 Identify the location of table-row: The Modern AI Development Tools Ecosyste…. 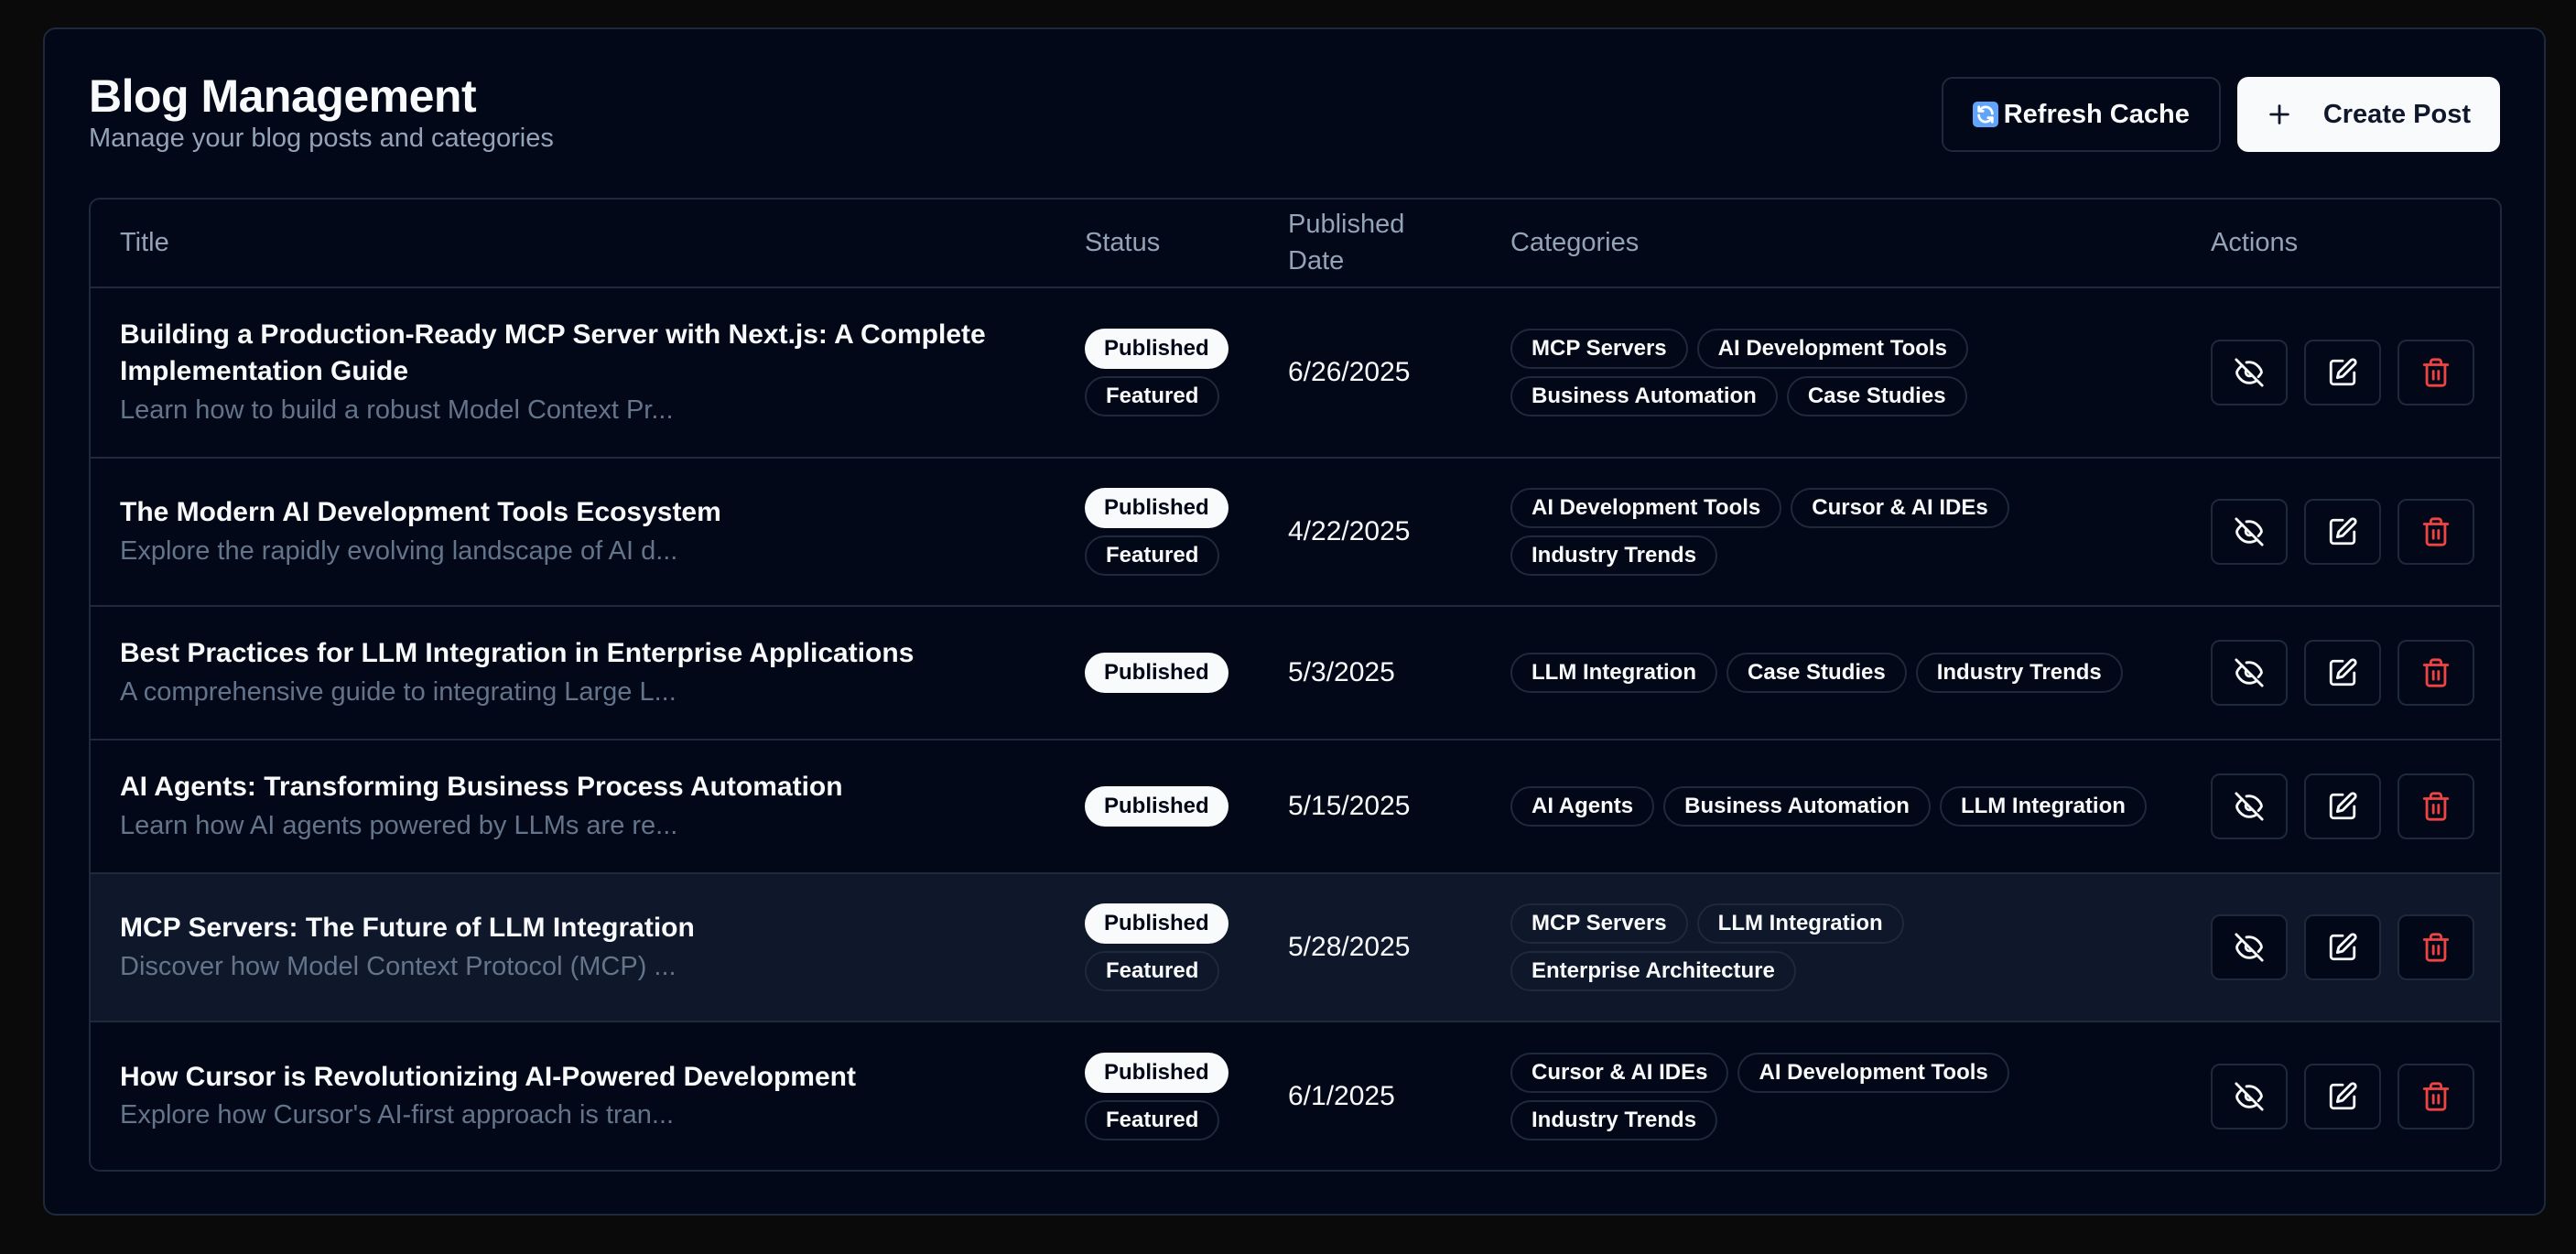
(1296, 532).